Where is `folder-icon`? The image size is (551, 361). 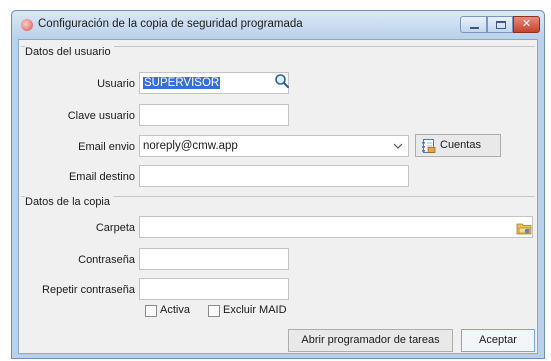
folder-icon is located at coordinates (524, 228).